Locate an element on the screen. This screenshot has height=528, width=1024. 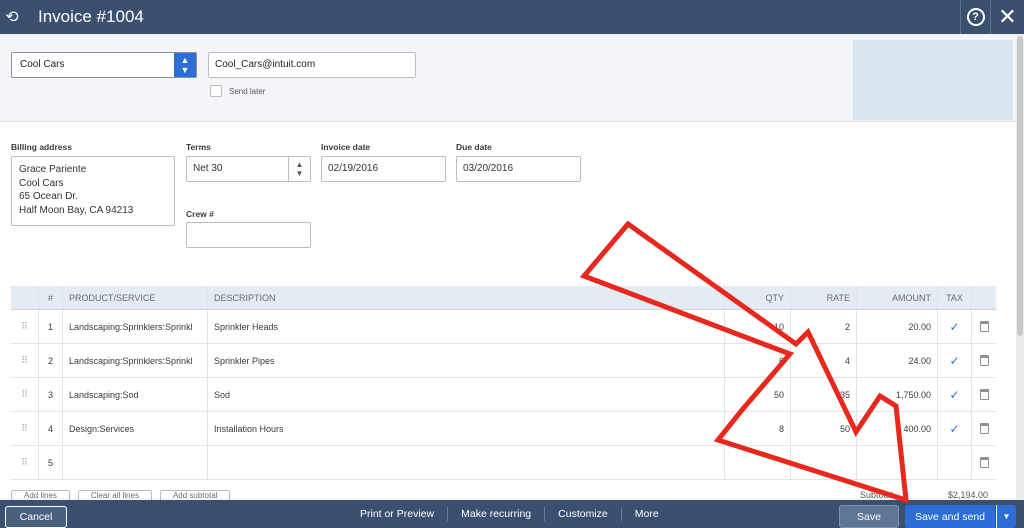
row-rate: 4 is located at coordinates (824, 360).